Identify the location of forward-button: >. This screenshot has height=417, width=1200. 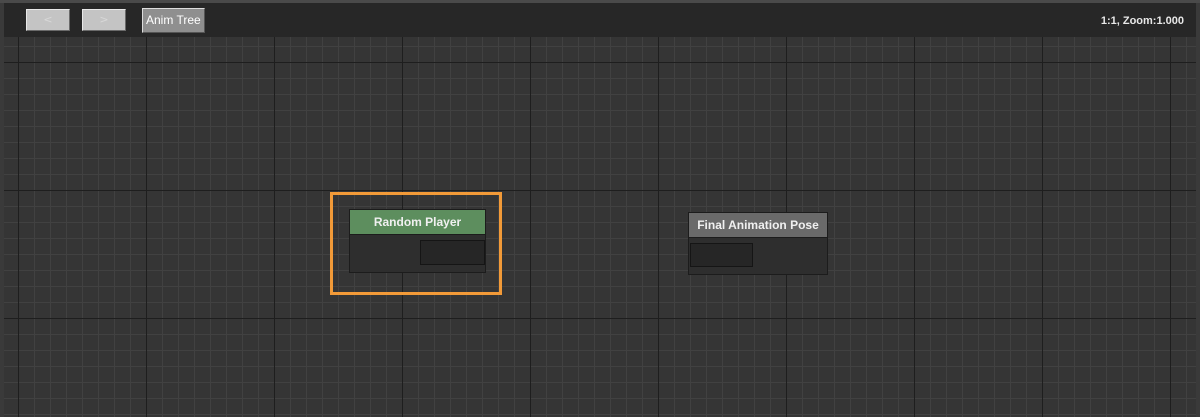
(104, 20).